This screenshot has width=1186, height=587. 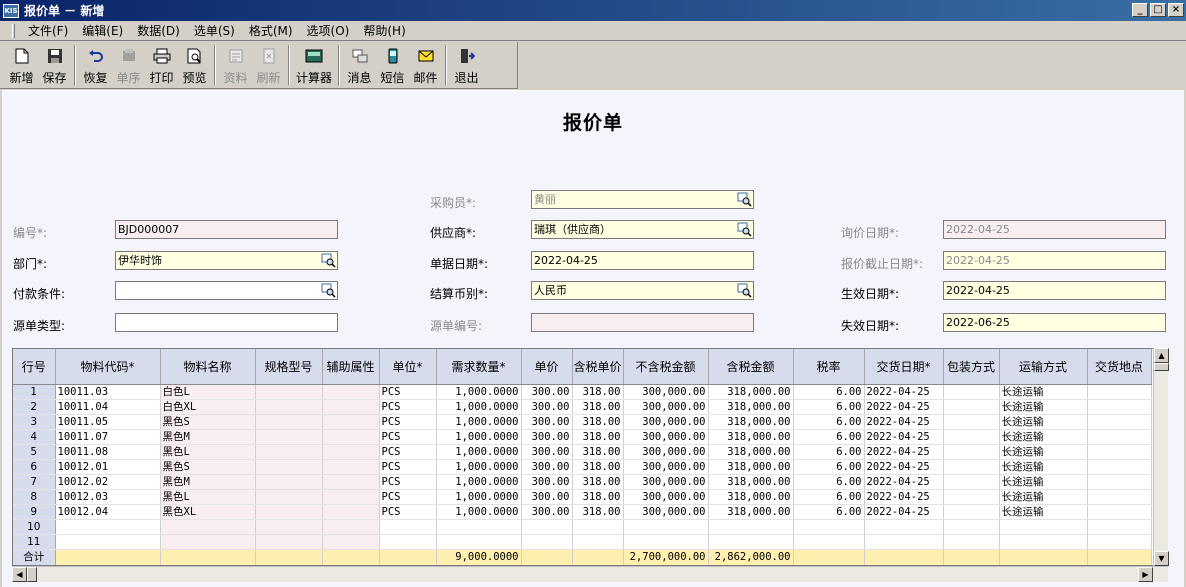 What do you see at coordinates (642, 229) in the screenshot?
I see `supplier-field: 瑞琪（供应商）` at bounding box center [642, 229].